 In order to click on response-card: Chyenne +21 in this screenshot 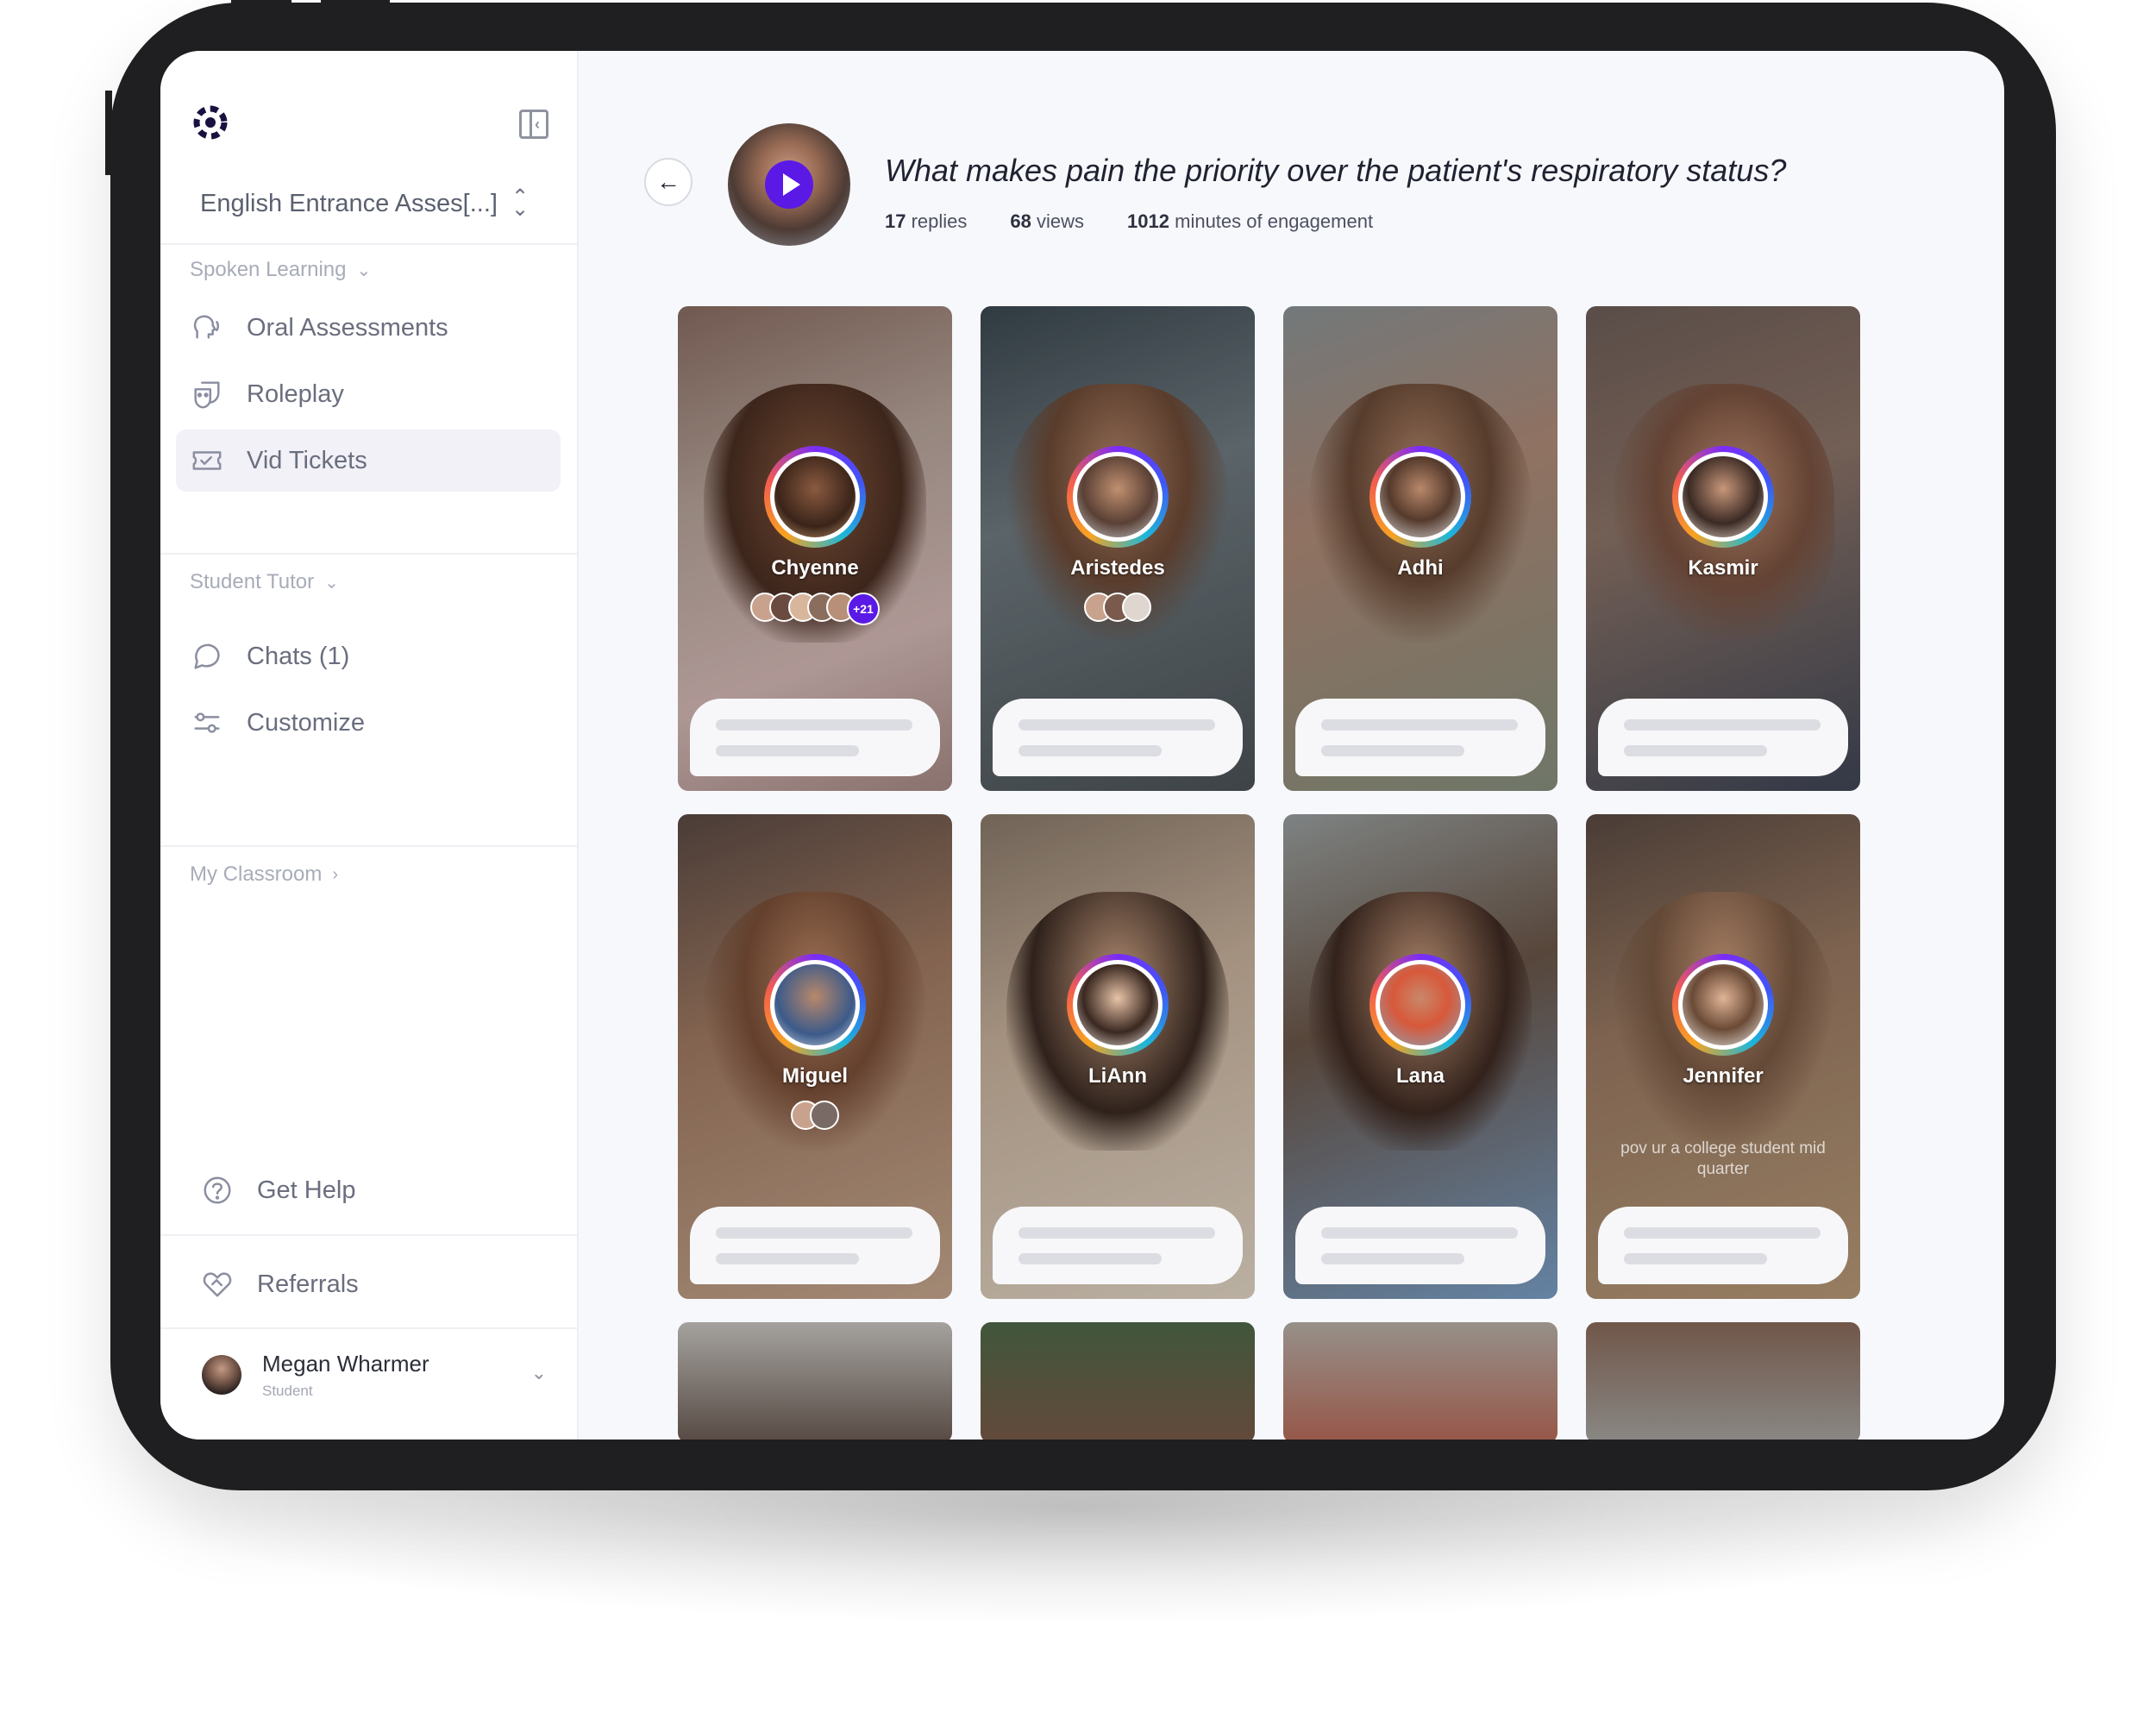, I will do `click(815, 548)`.